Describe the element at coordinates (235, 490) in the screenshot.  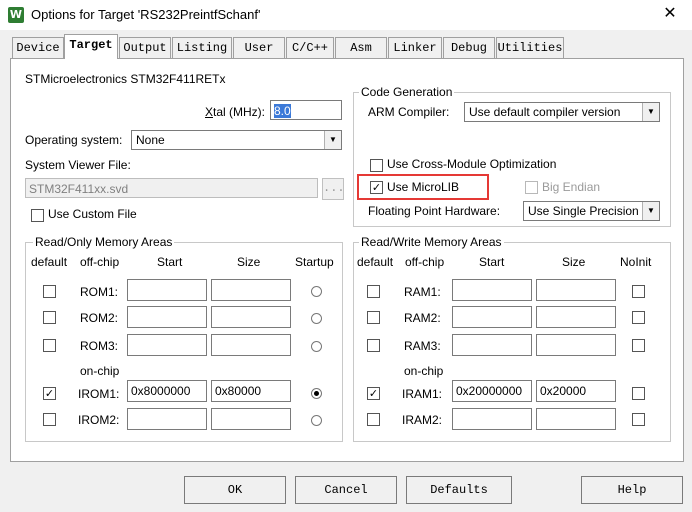
I see `ok-button: OK` at that location.